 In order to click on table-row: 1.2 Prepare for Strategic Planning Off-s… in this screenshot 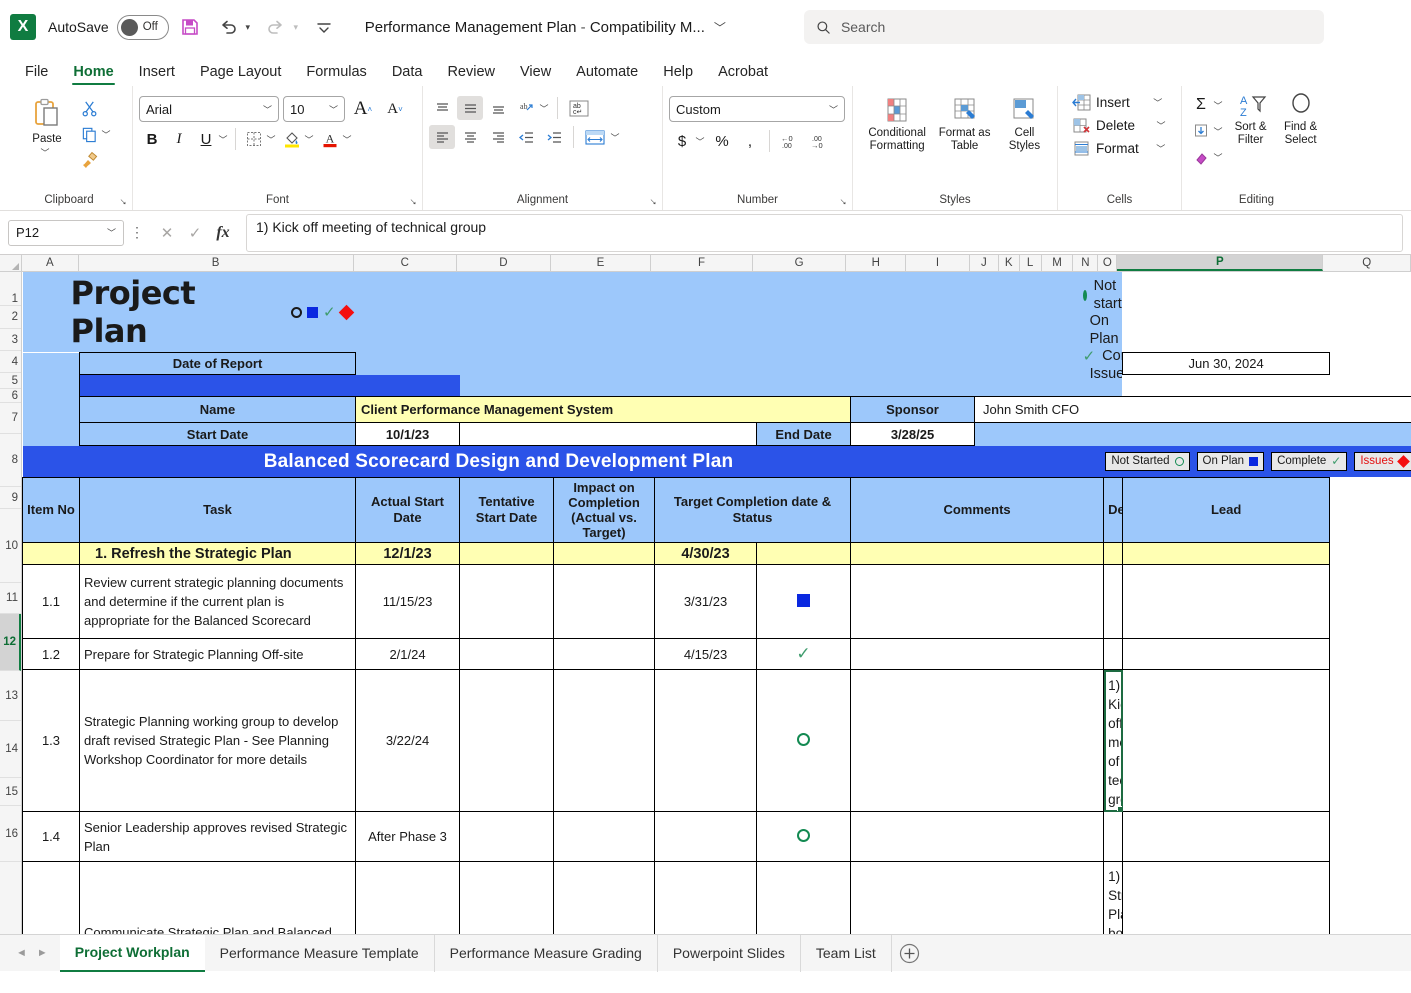, I will do `click(716, 654)`.